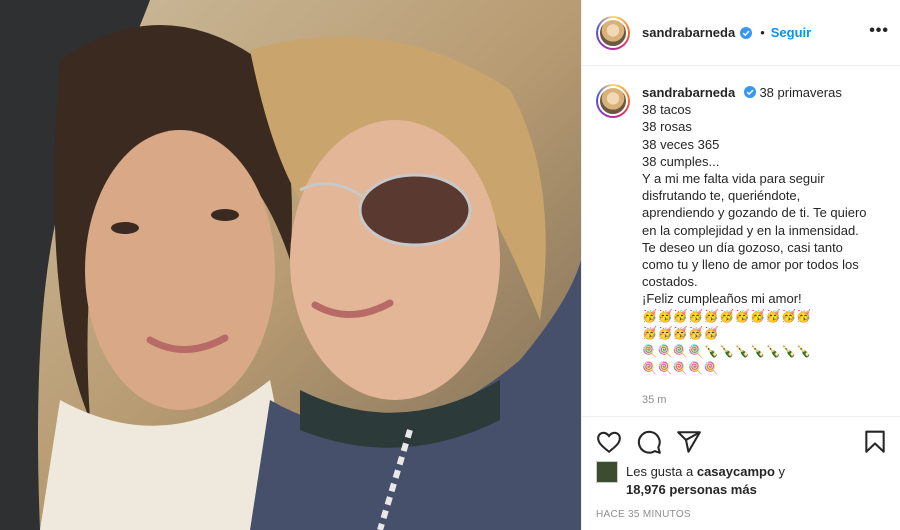  What do you see at coordinates (667, 110) in the screenshot?
I see `caption-line: 38 tacos` at bounding box center [667, 110].